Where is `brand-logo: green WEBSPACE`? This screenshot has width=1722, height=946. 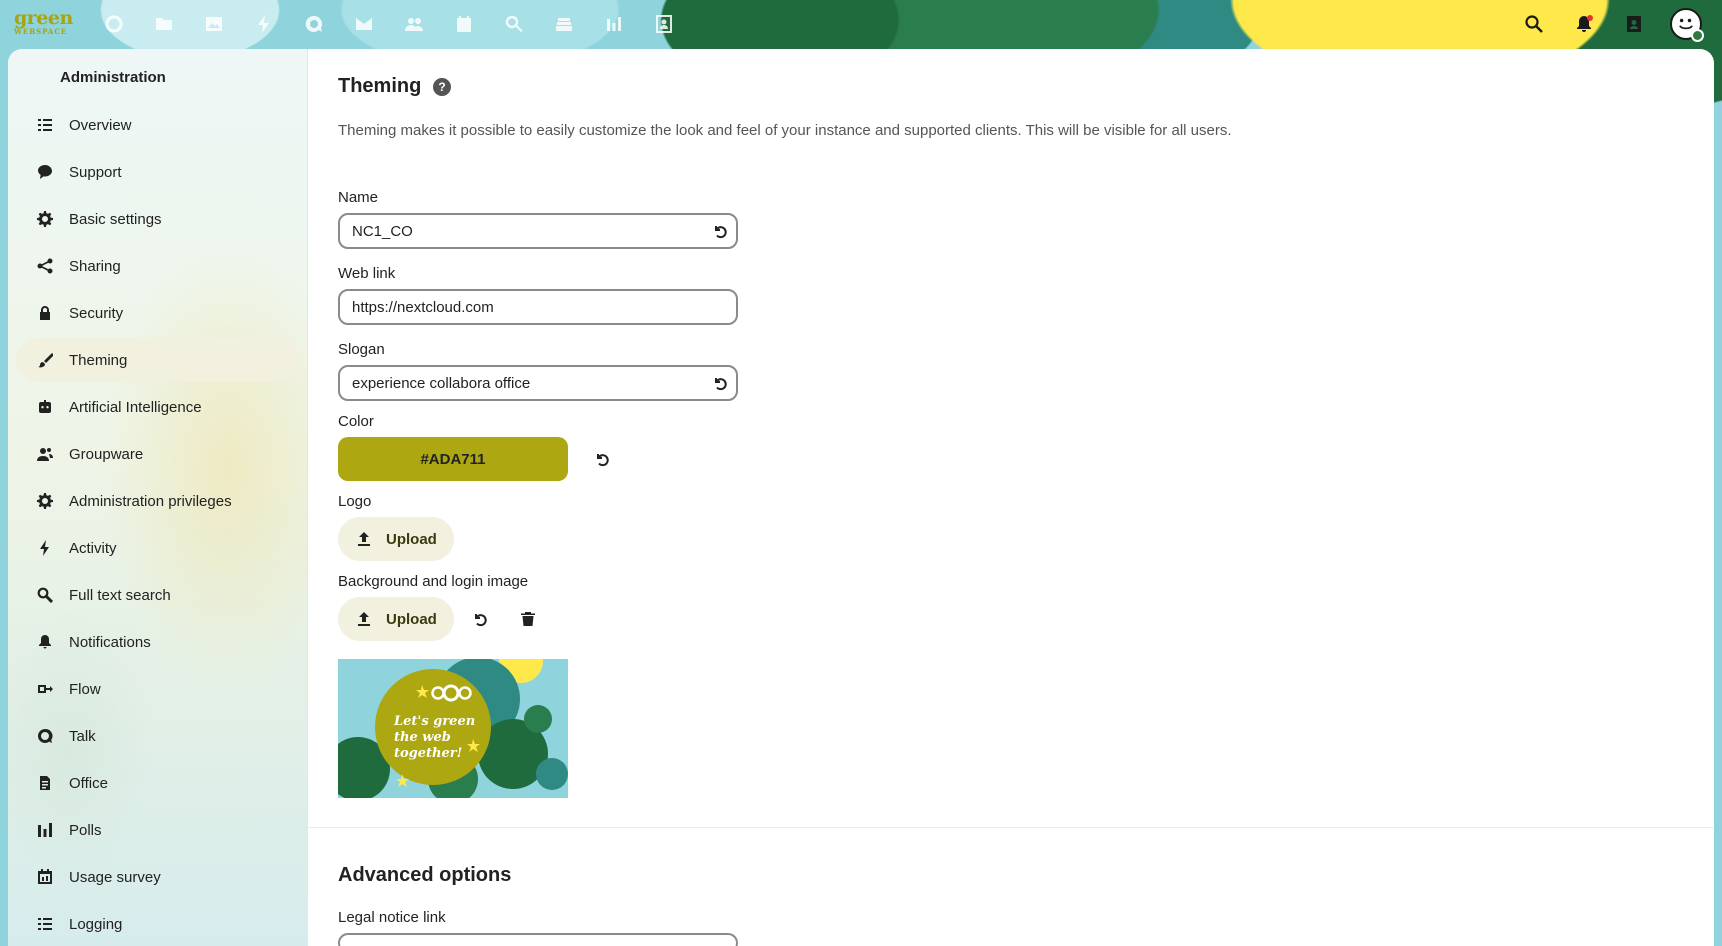 brand-logo: green WEBSPACE is located at coordinates (46, 23).